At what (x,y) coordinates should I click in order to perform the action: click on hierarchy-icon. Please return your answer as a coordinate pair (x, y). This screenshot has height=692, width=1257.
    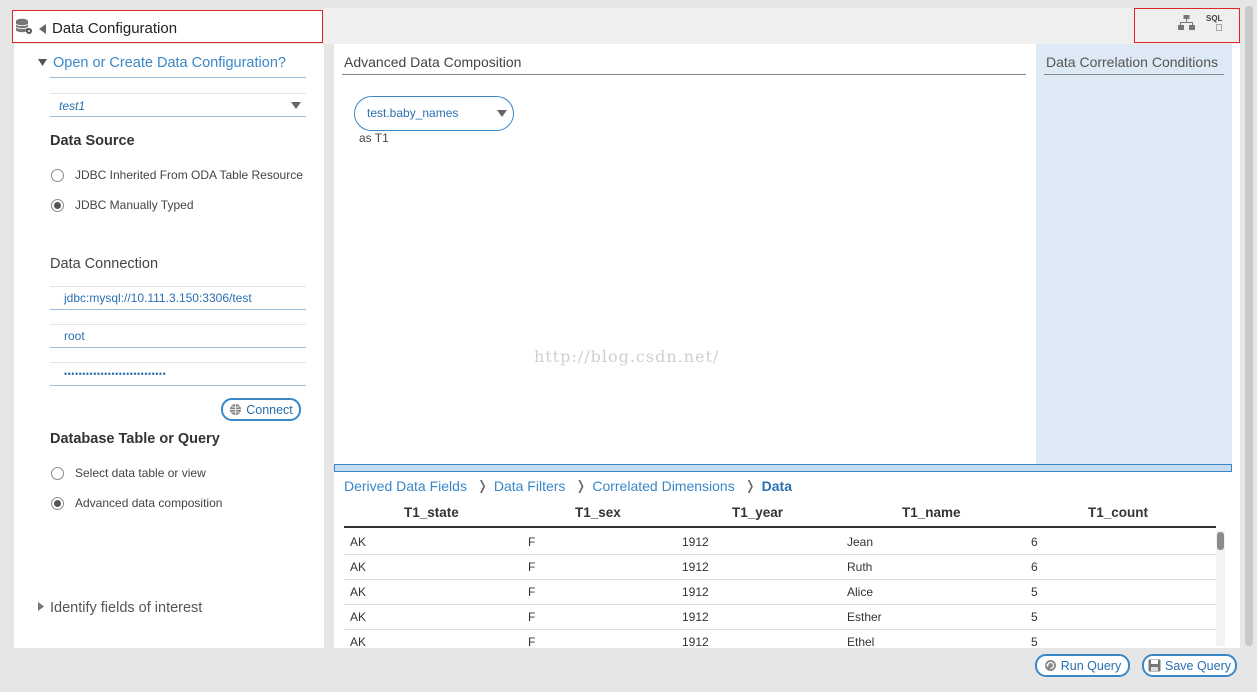
    Looking at the image, I should click on (1186, 22).